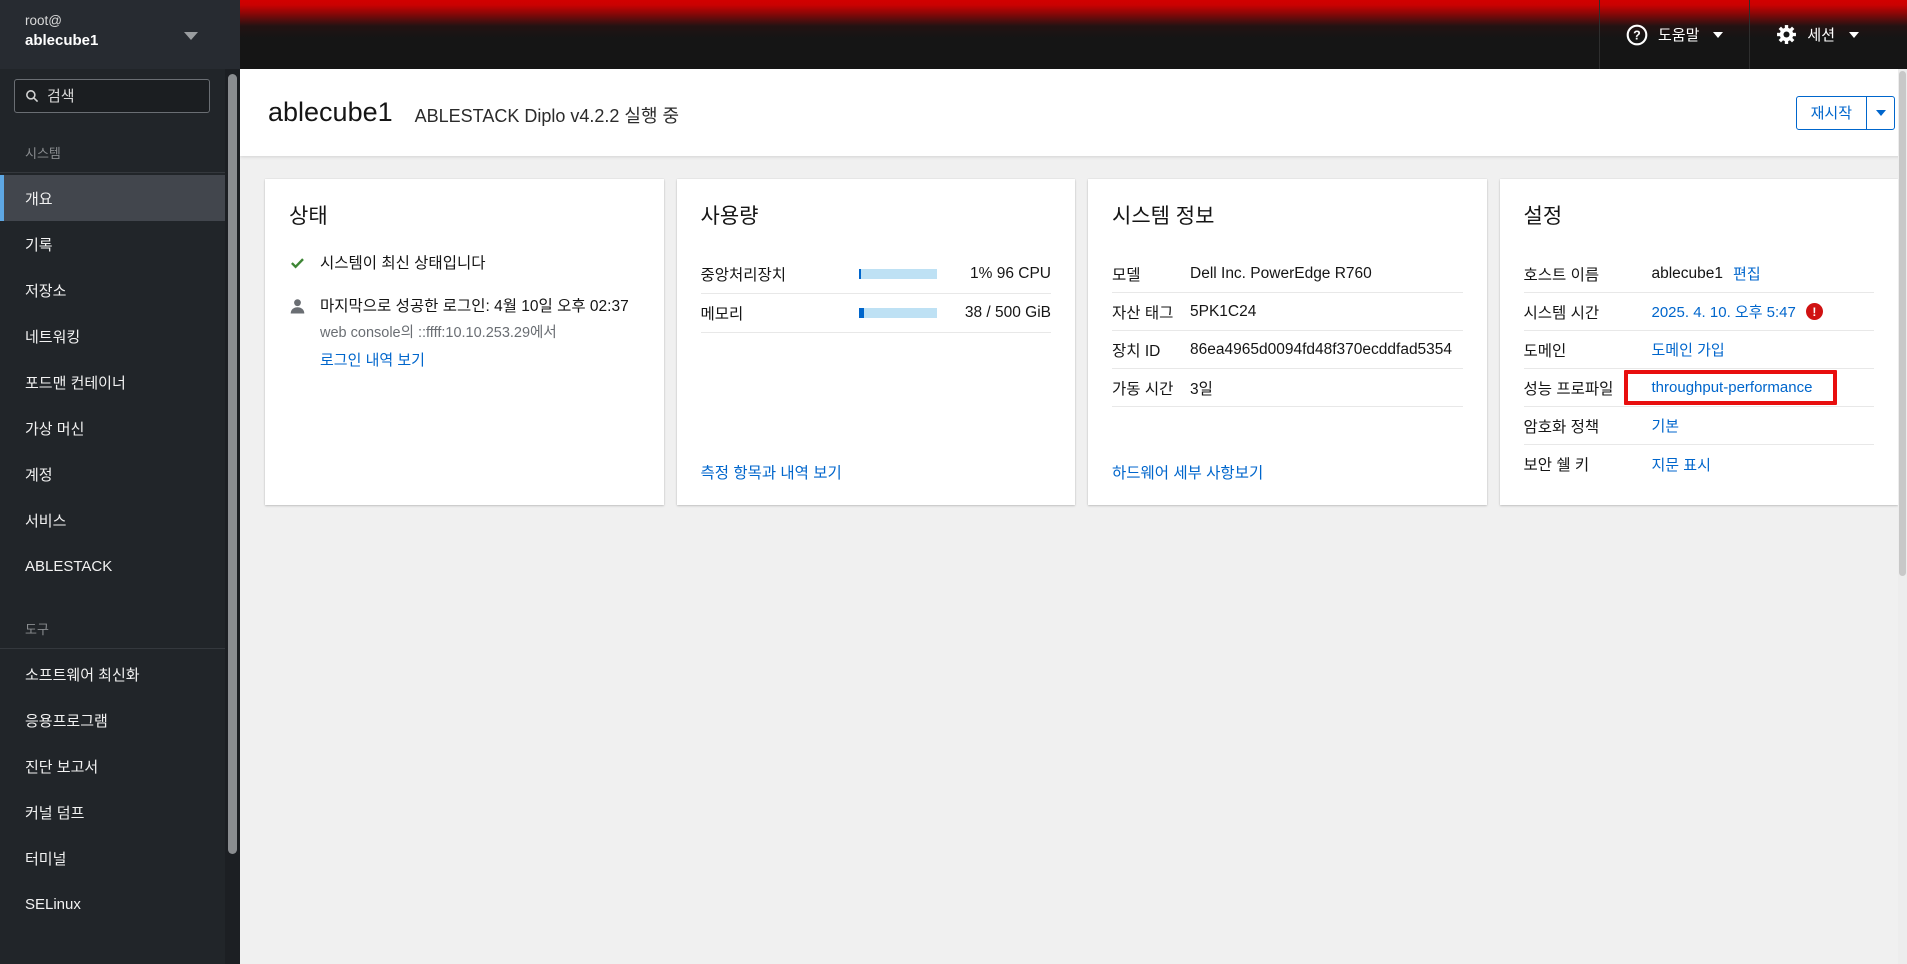 The height and width of the screenshot is (964, 1907). Describe the element at coordinates (1007, 312) in the screenshot. I see `memory-value: 38 / 500 GiB` at that location.